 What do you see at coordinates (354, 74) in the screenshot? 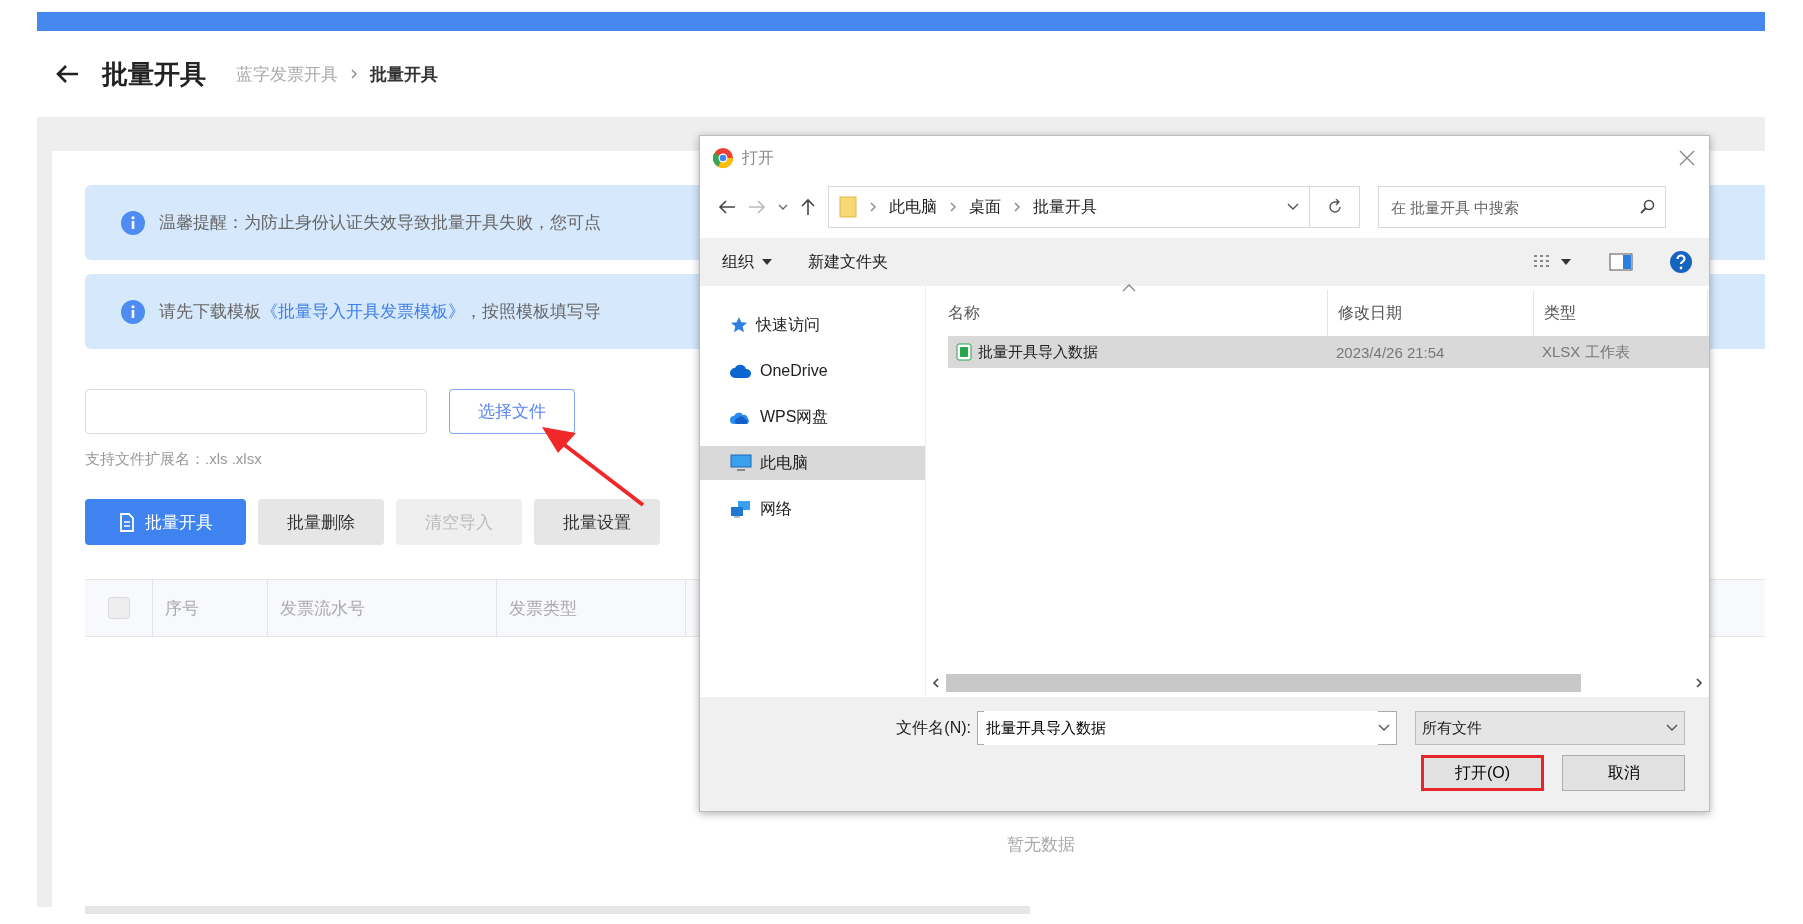
I see `breadcrumb-separator-icon` at bounding box center [354, 74].